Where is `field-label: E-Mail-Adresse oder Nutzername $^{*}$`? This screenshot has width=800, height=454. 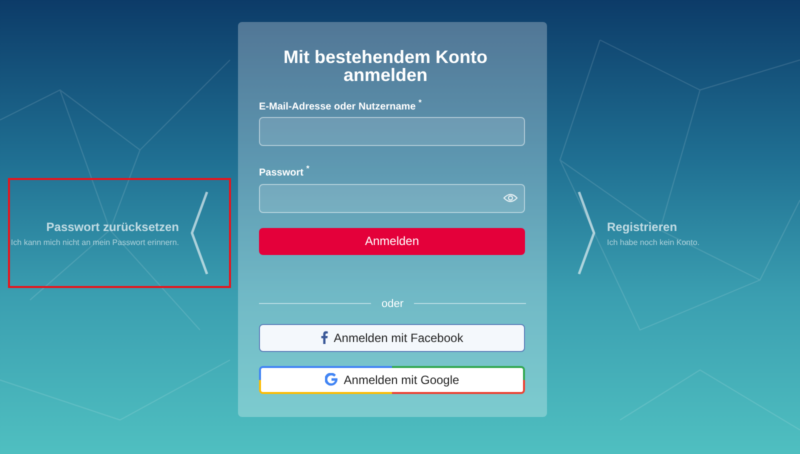
field-label: E-Mail-Adresse oder Nutzername $^{*}$ is located at coordinates (341, 105).